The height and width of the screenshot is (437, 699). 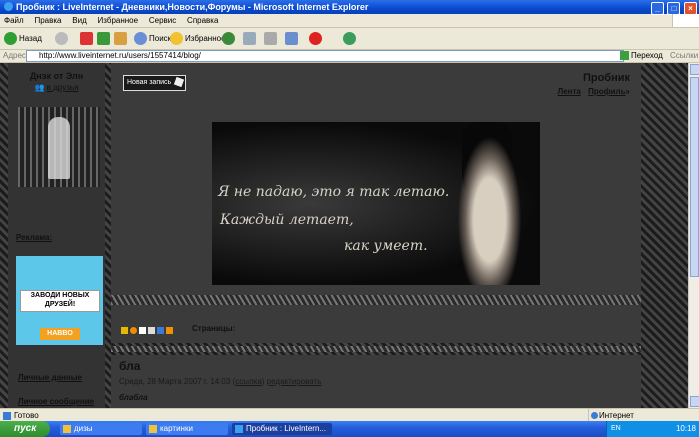 I want to click on menu-view: Вид, so click(x=79, y=20).